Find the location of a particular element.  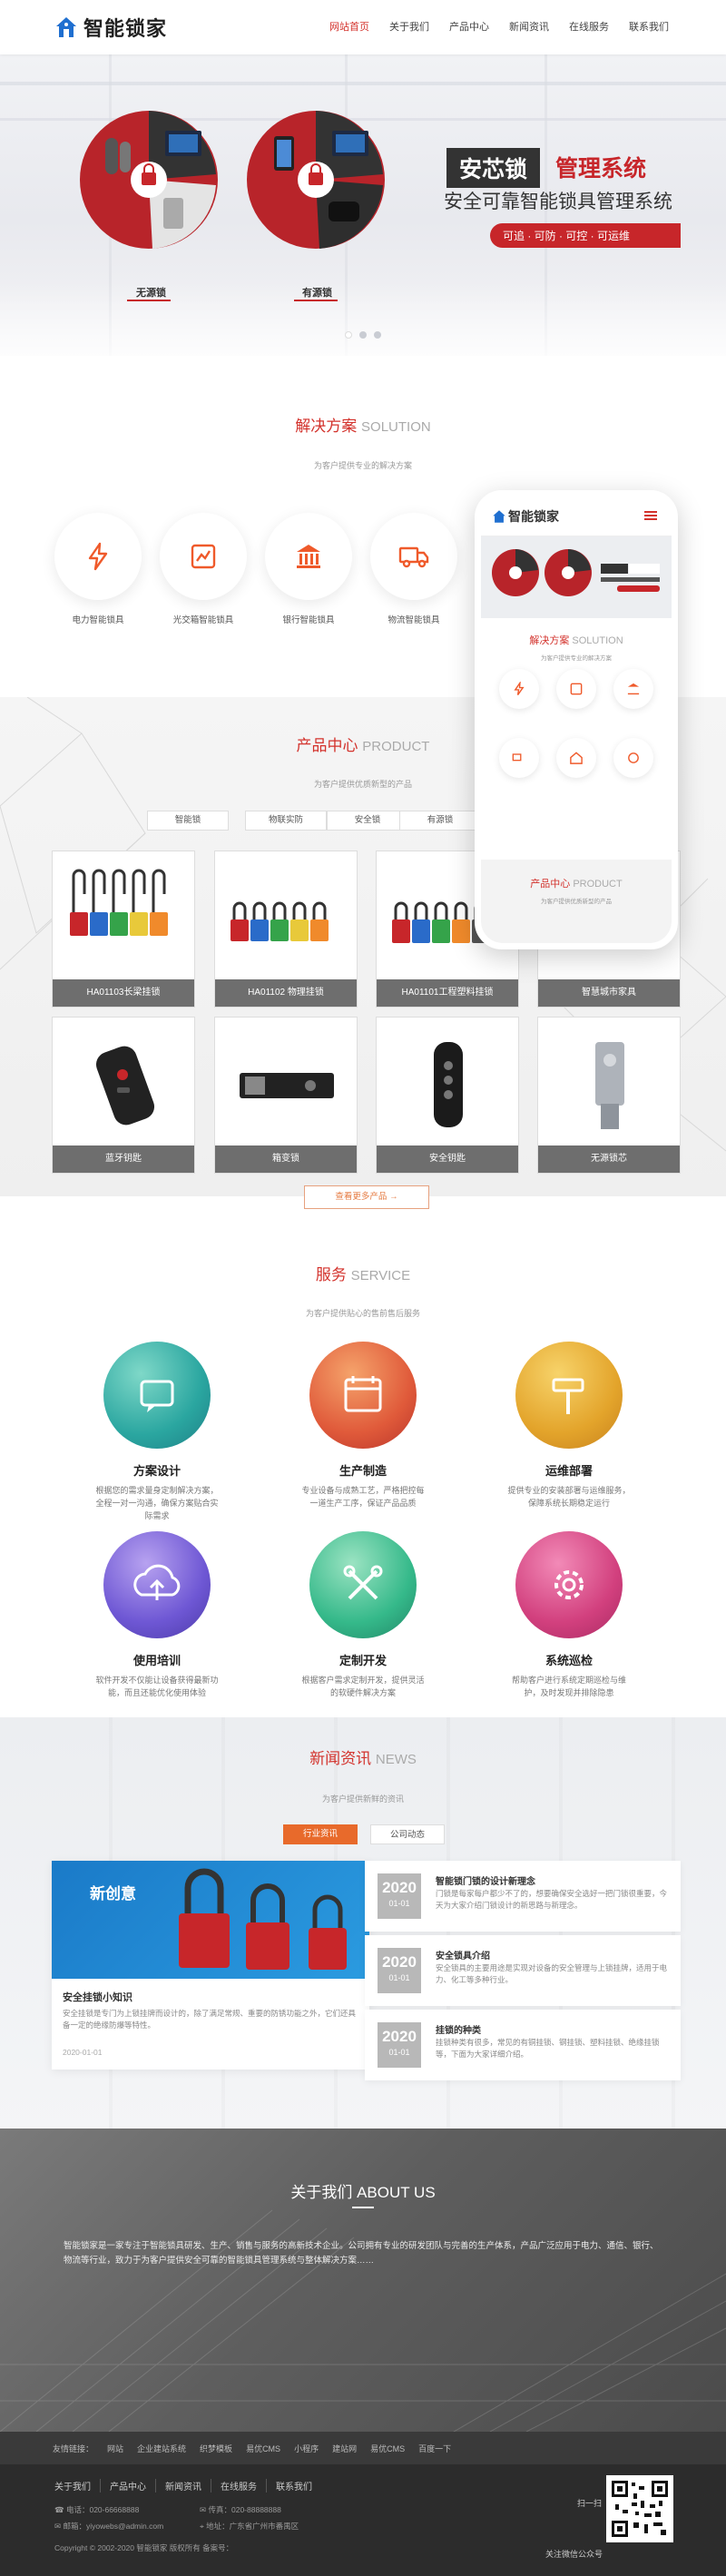

friend-link-6: 建站网 is located at coordinates (344, 2448).